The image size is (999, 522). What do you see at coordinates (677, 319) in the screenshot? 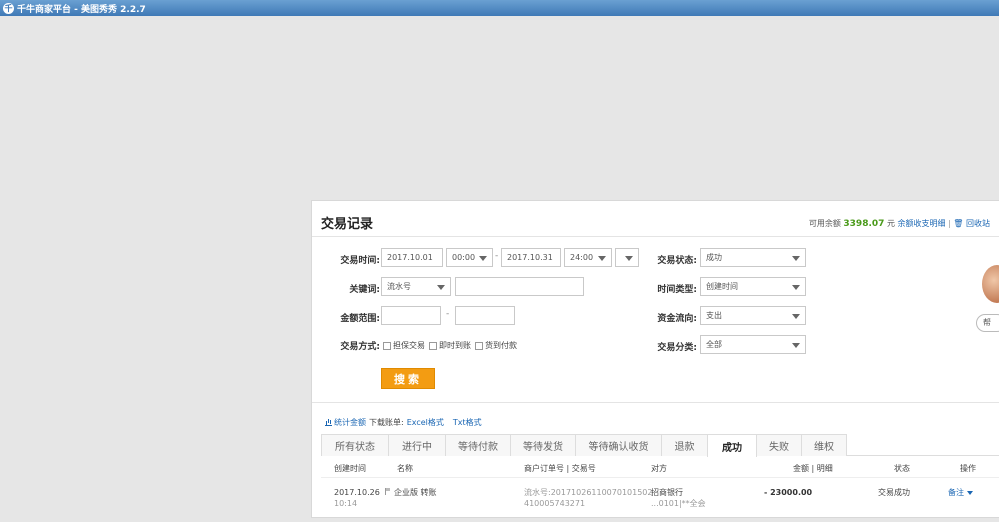
I see `flow-label: 资金流向:` at bounding box center [677, 319].